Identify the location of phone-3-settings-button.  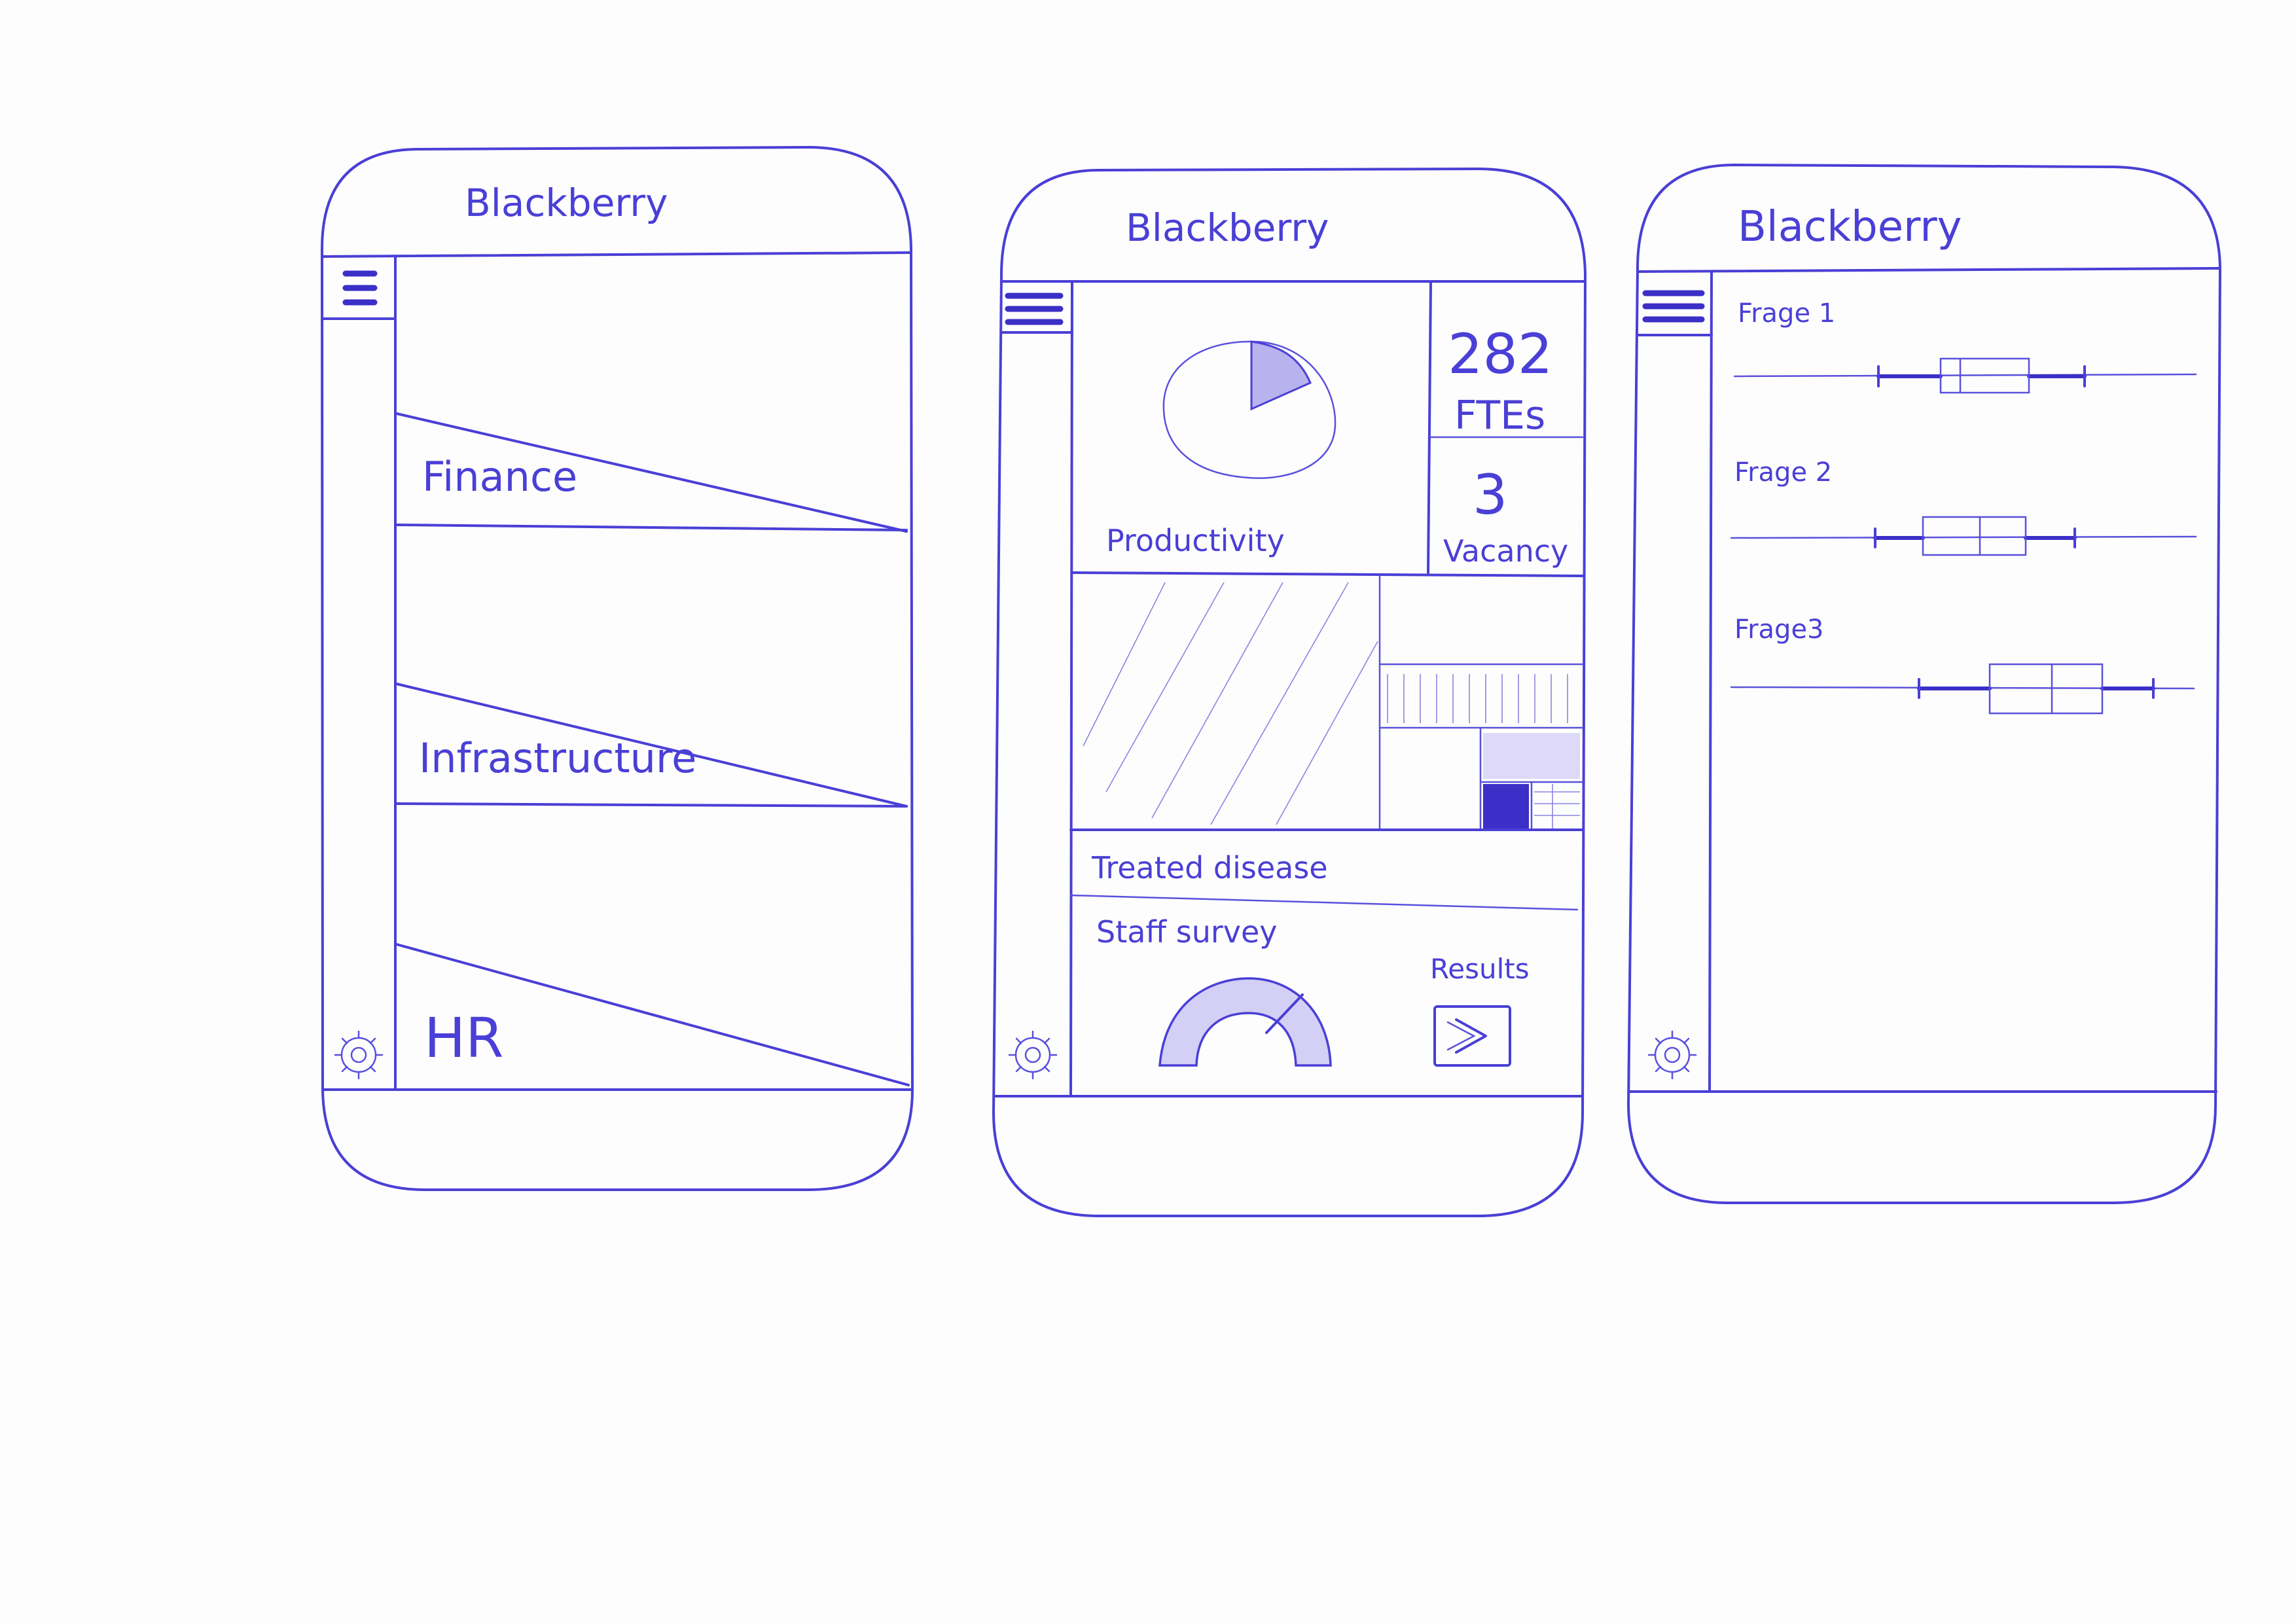
(1672, 1055).